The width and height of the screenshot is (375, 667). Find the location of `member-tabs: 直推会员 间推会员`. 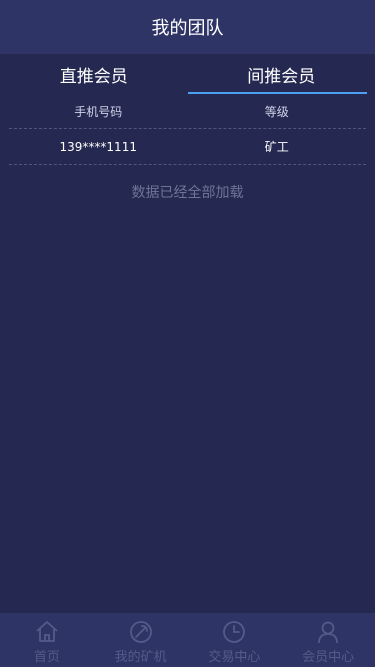

member-tabs: 直推会员 间推会员 is located at coordinates (187, 74).